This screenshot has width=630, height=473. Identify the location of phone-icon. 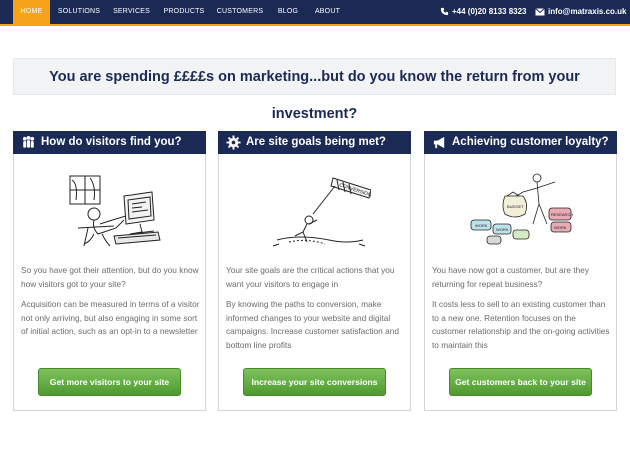
(444, 11).